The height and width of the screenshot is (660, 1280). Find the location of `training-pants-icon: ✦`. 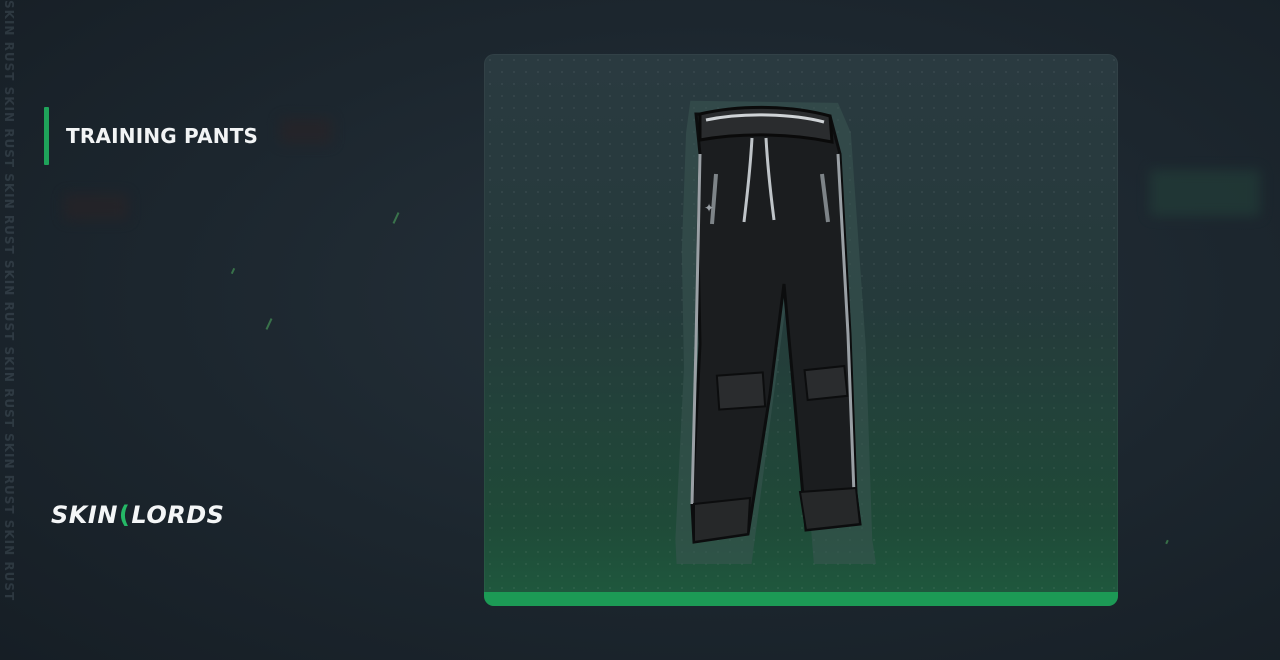

training-pants-icon: ✦ is located at coordinates (776, 332).